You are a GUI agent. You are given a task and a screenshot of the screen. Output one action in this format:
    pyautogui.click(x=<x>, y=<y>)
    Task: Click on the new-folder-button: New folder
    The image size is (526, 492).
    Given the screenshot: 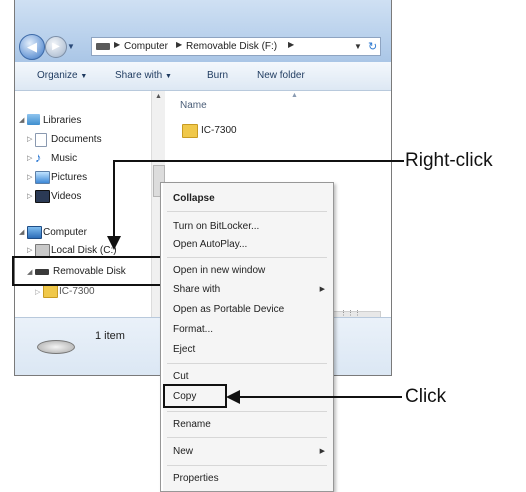 What is the action you would take?
    pyautogui.click(x=281, y=75)
    